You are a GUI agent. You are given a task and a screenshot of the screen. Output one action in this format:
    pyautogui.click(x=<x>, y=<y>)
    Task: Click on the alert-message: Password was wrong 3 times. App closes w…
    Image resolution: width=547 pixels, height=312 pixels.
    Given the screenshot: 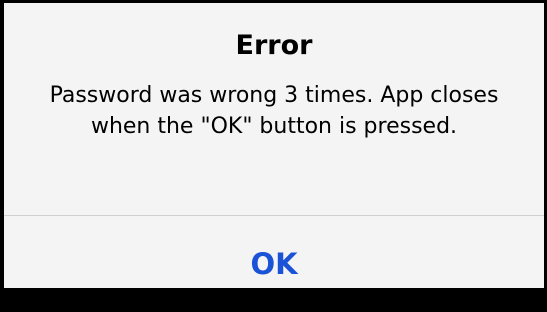 What is the action you would take?
    pyautogui.click(x=274, y=111)
    